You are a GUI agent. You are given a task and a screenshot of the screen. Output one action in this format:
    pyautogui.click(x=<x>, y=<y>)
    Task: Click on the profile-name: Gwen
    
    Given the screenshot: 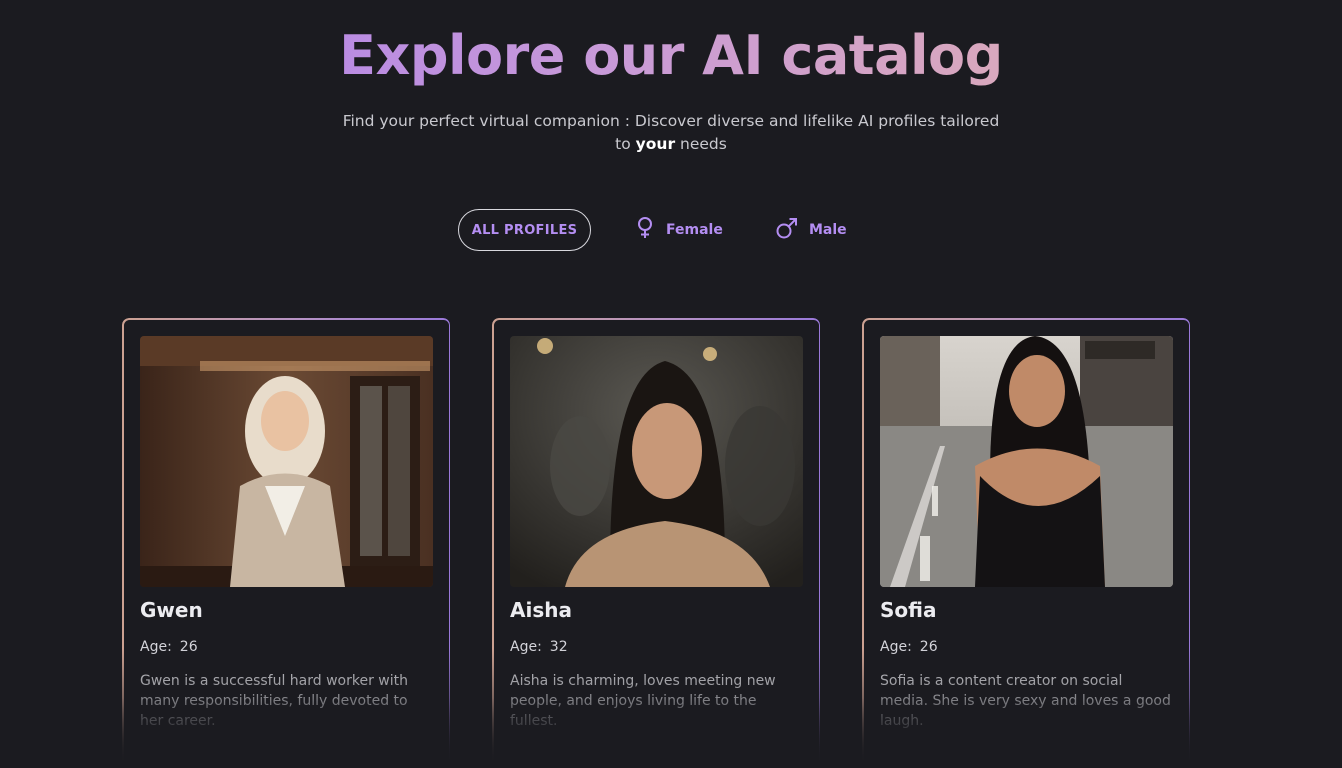 What is the action you would take?
    pyautogui.click(x=171, y=610)
    